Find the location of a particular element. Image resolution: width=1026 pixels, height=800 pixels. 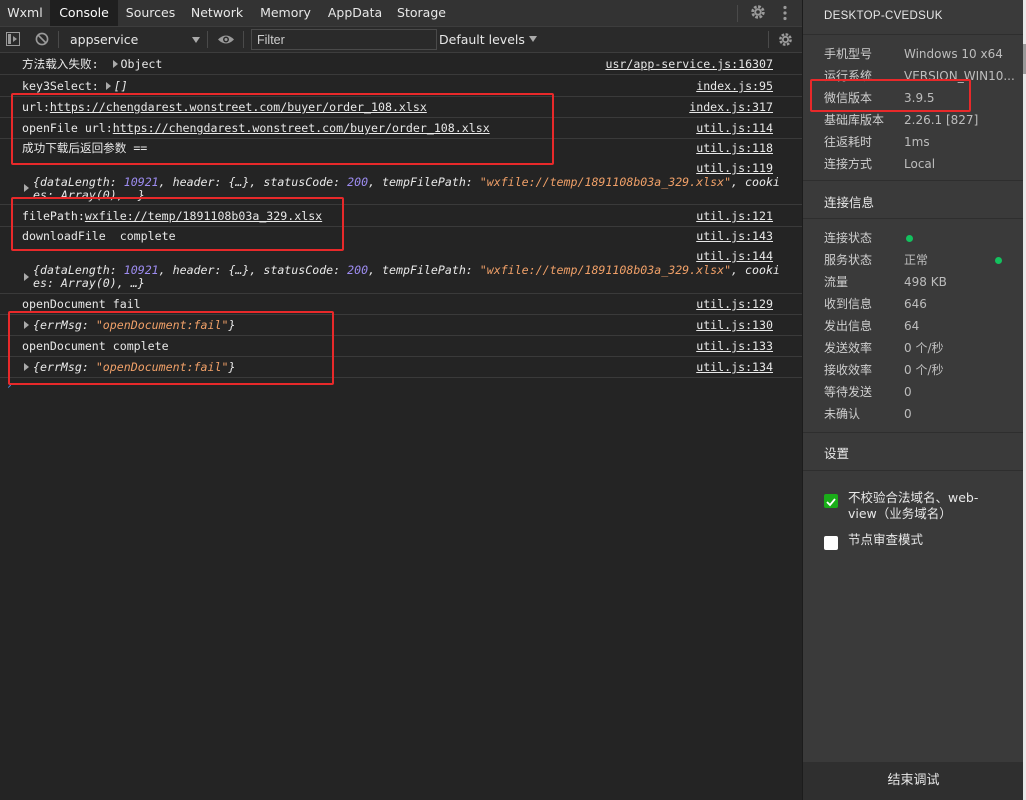

info-row: 基础库版本 2.26.1 [827] is located at coordinates (901, 120).